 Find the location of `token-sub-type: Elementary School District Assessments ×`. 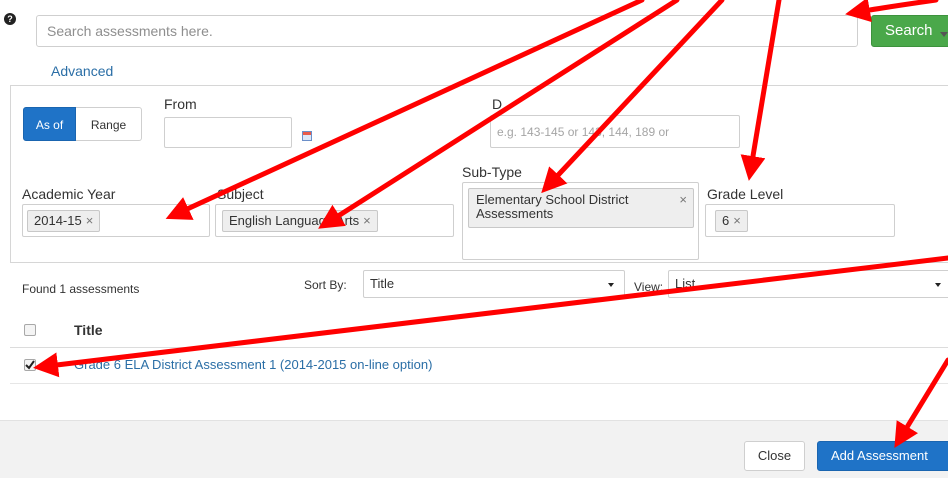

token-sub-type: Elementary School District Assessments × is located at coordinates (581, 208).